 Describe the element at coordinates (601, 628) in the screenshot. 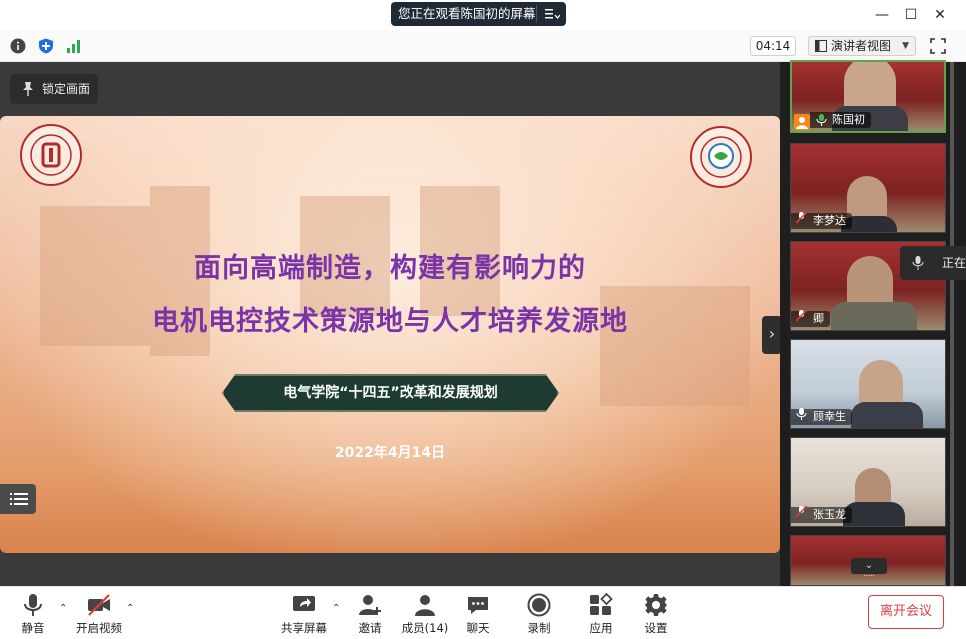

I see `apps-label: 应用` at that location.